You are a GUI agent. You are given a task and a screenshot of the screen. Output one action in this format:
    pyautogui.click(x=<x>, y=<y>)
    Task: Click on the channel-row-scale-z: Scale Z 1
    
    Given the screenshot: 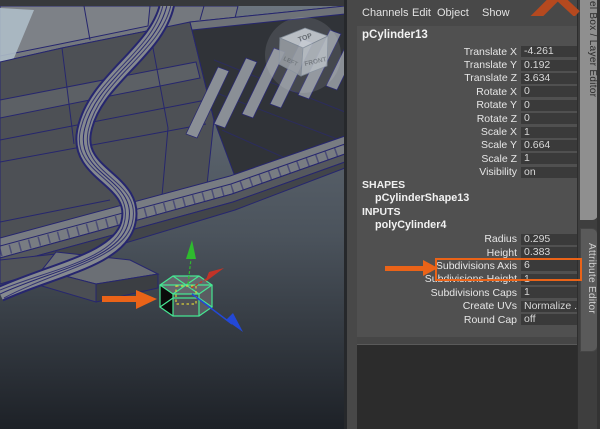 What is the action you would take?
    pyautogui.click(x=467, y=158)
    